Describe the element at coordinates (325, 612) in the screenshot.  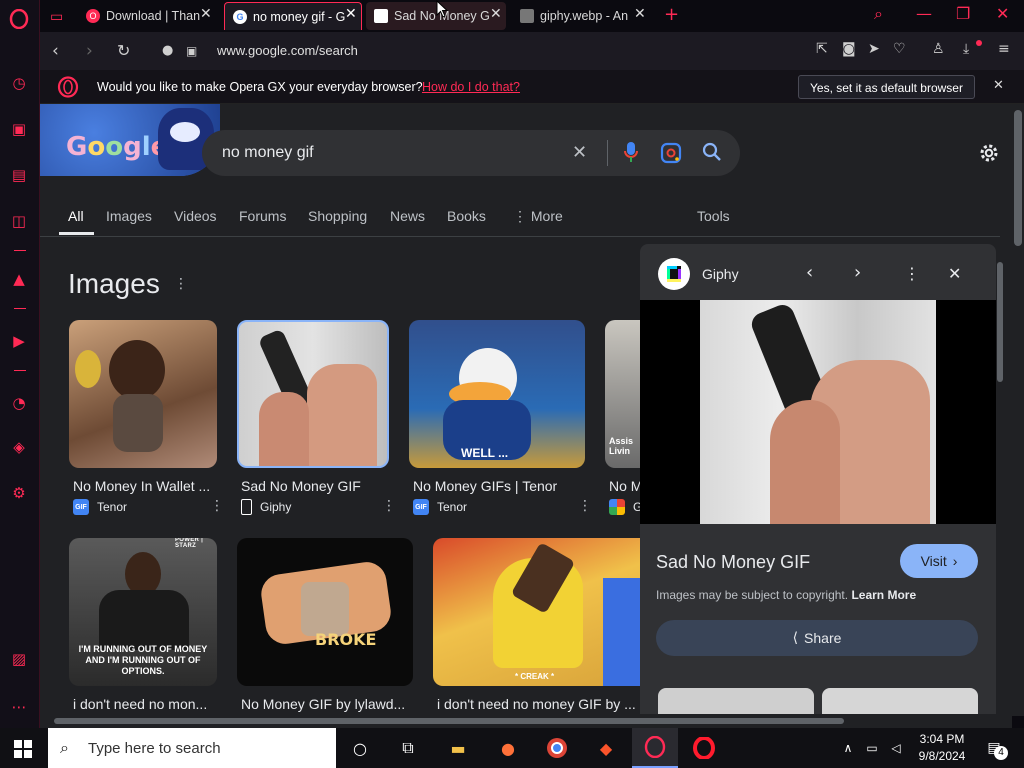
I see `result-thumbnail: BROKE` at that location.